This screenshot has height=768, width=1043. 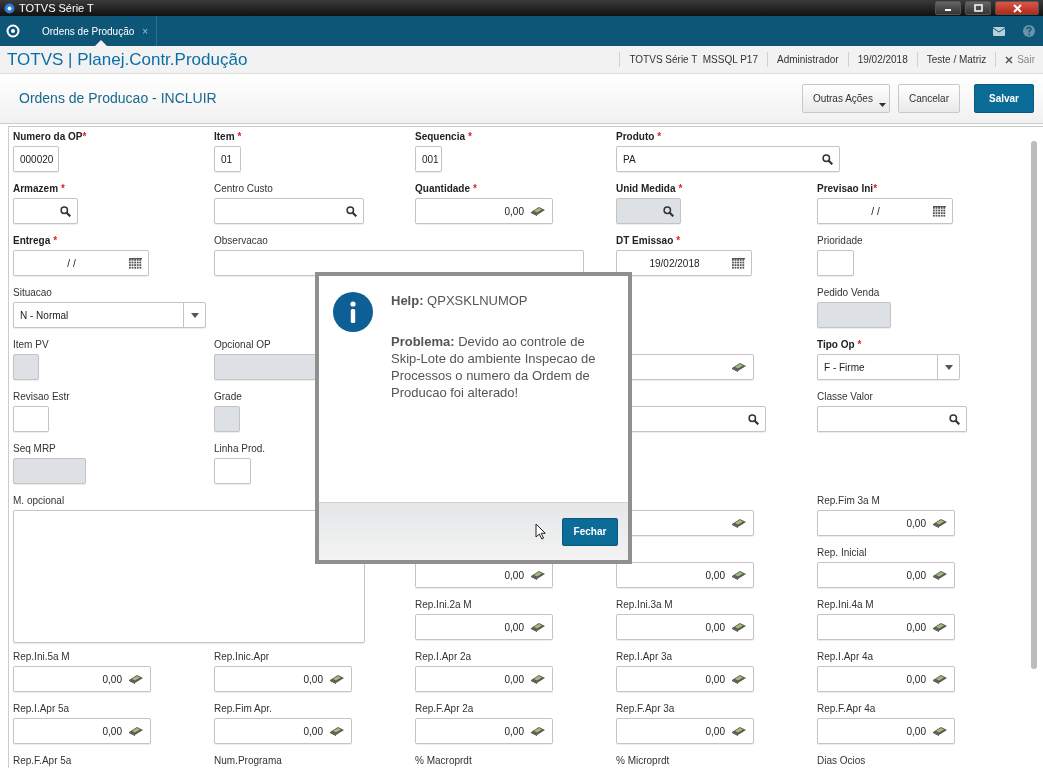 What do you see at coordinates (43, 761) in the screenshot?
I see `field-label: Rep.F.Apr 5a` at bounding box center [43, 761].